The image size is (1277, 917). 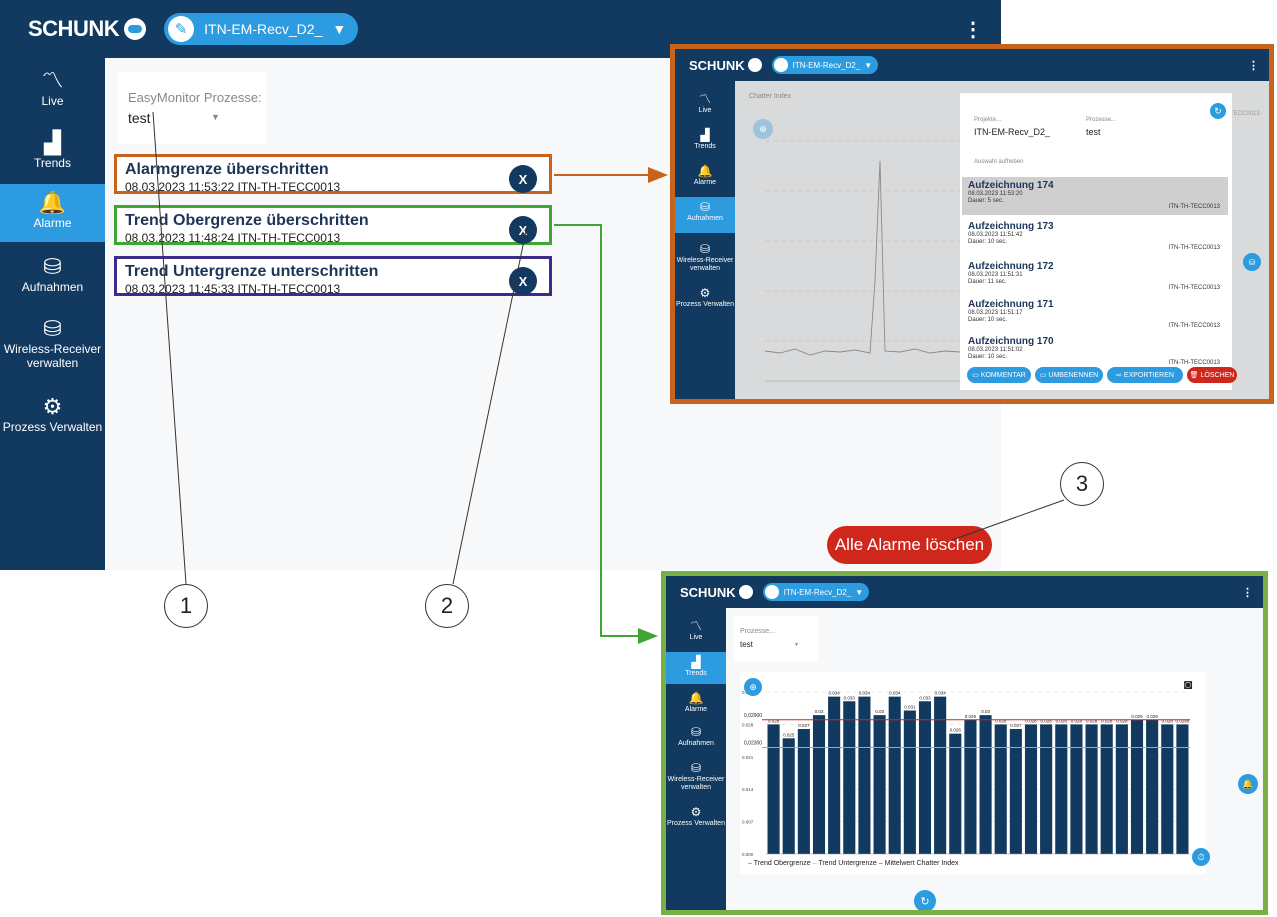 What do you see at coordinates (1201, 857) in the screenshot?
I see `timer-icon: ⏱` at bounding box center [1201, 857].